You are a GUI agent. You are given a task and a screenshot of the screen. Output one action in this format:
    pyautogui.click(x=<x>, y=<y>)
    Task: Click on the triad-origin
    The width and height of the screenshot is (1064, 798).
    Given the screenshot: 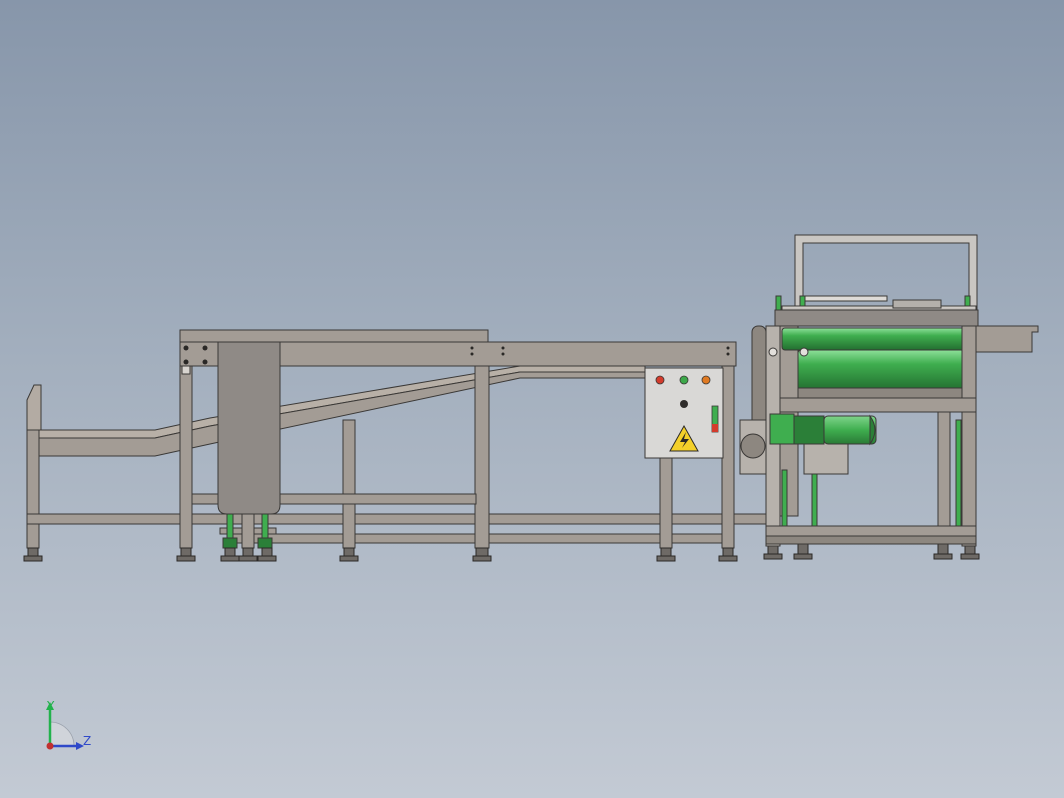 What is the action you would take?
    pyautogui.click(x=50, y=746)
    